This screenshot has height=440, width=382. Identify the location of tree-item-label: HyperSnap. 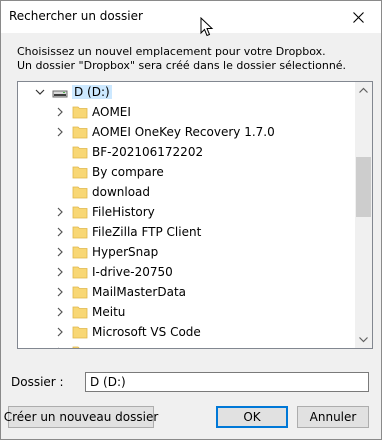
(125, 252).